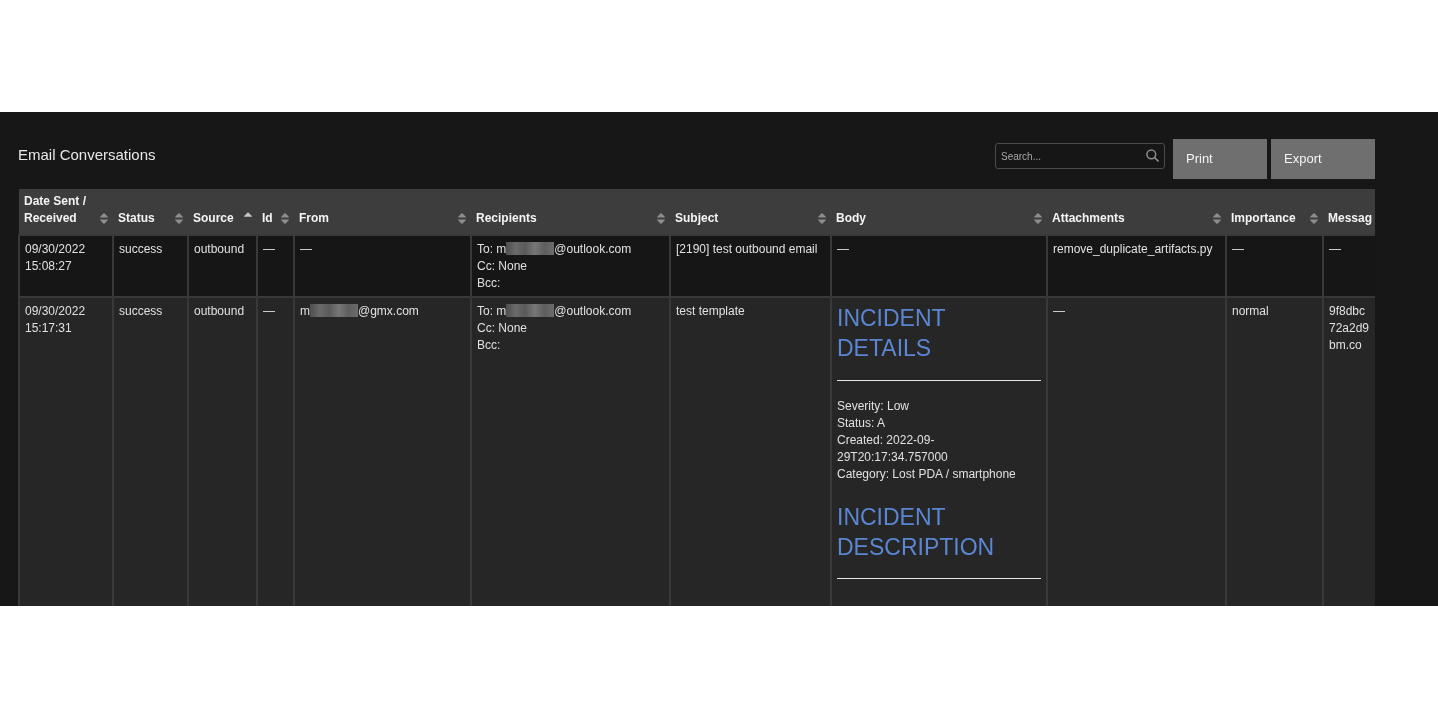 The width and height of the screenshot is (1438, 720). Describe the element at coordinates (275, 212) in the screenshot. I see `column-header: Id` at that location.